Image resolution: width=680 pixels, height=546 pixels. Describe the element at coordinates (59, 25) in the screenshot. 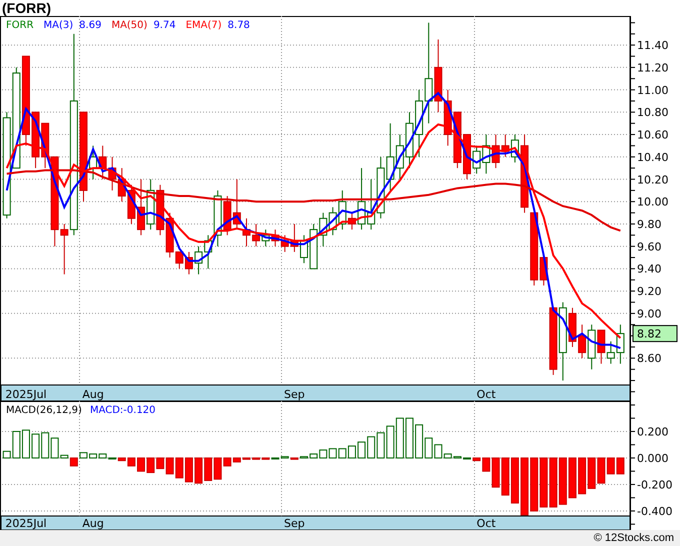

I see `legend-label: MA(3)` at that location.